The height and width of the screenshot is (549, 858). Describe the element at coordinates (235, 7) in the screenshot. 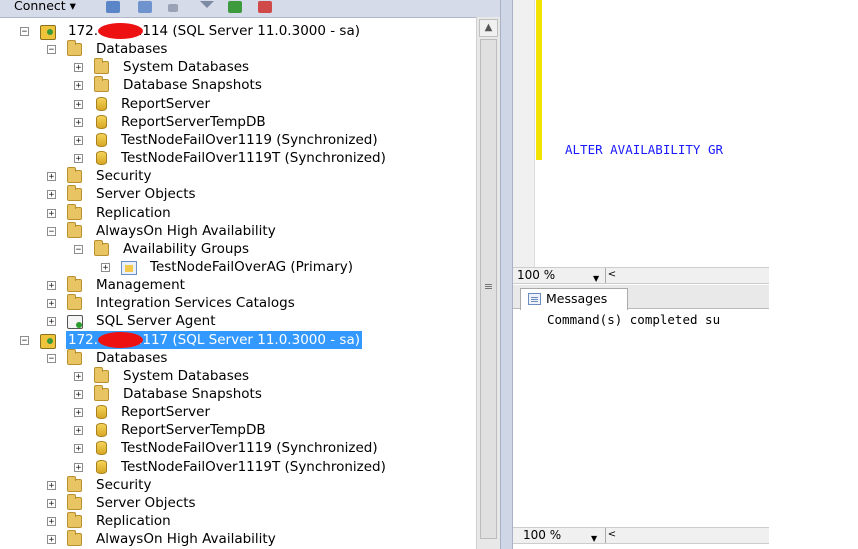

I see `refresh-icon` at that location.